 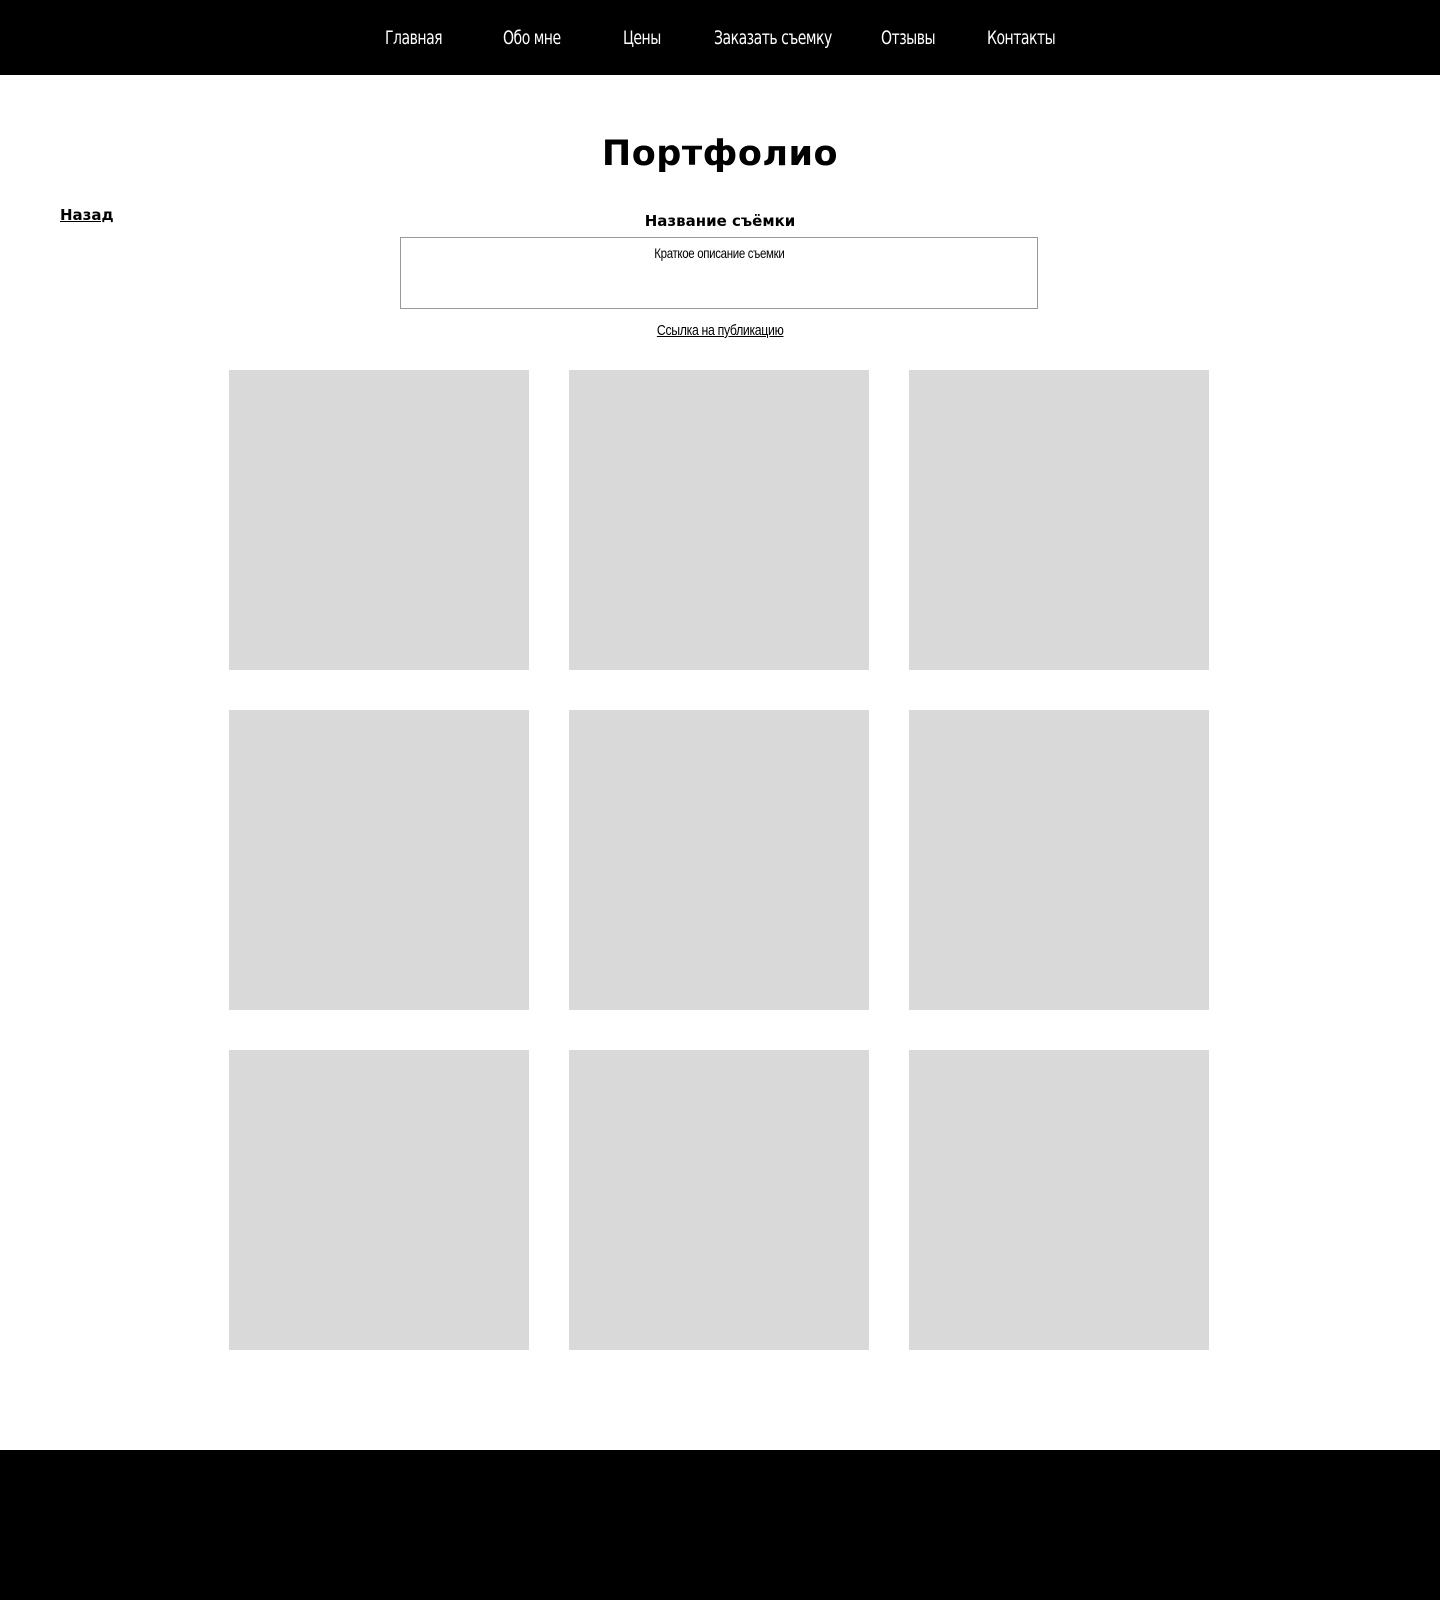 I want to click on publication-link: Ссылка на публикацию, so click(x=720, y=330).